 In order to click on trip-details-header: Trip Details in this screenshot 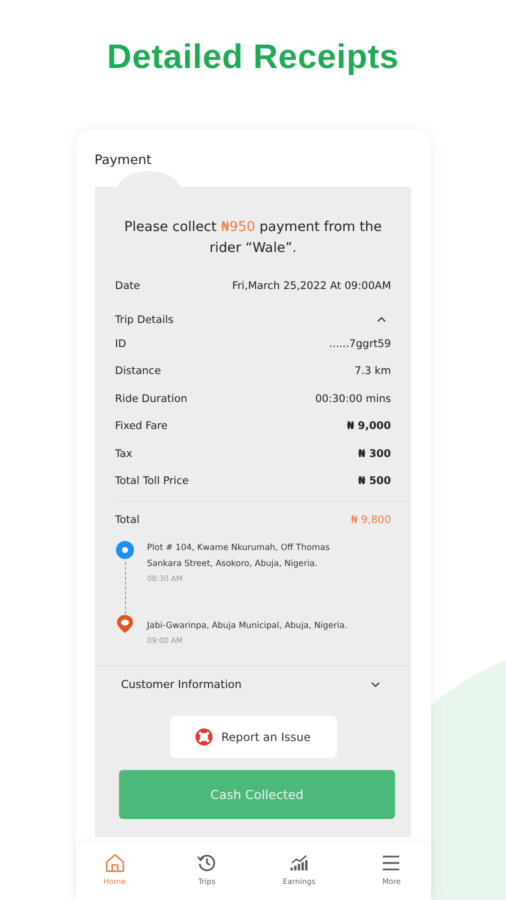, I will do `click(253, 320)`.